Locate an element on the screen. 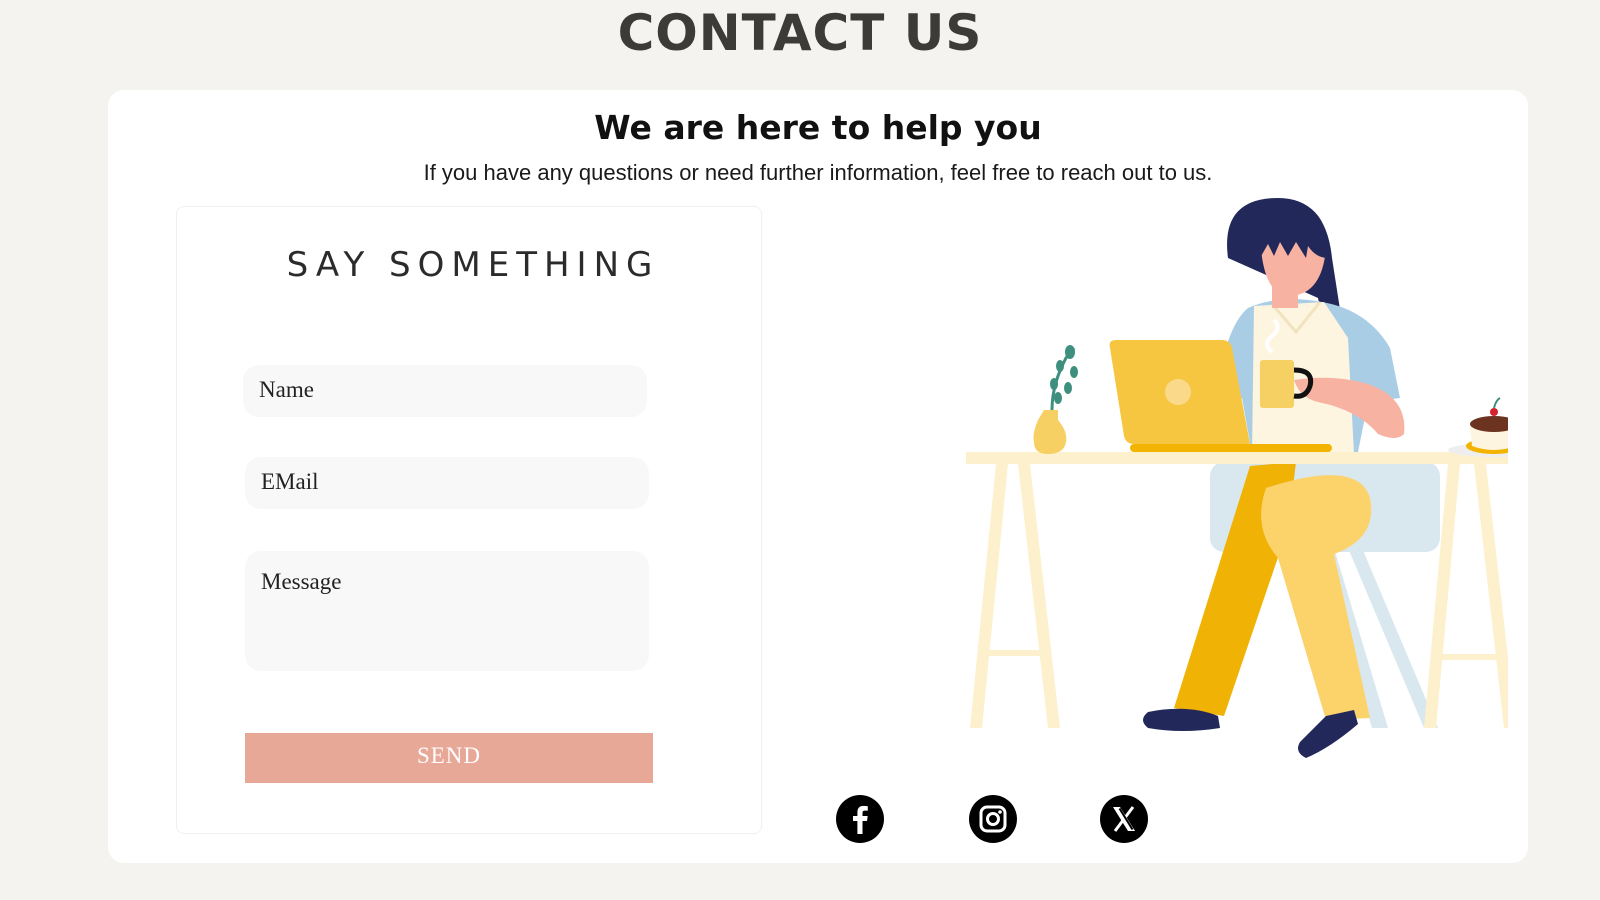  send-button: SEND is located at coordinates (449, 758).